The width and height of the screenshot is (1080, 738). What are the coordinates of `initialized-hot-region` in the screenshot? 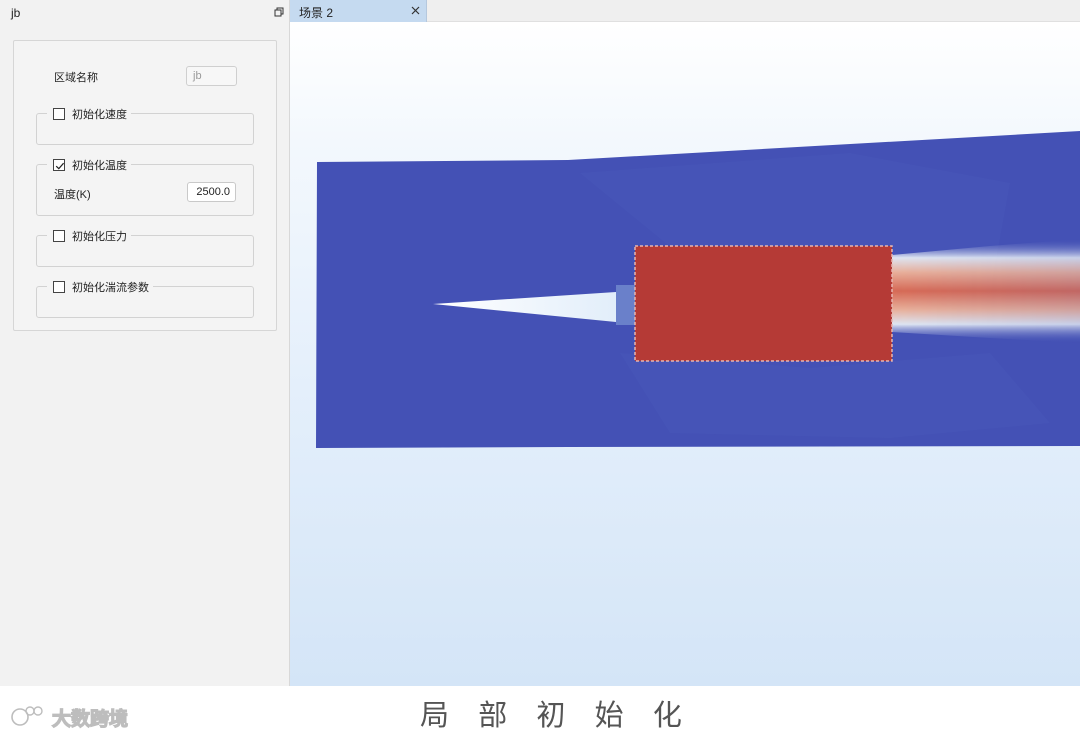 It's located at (763, 303).